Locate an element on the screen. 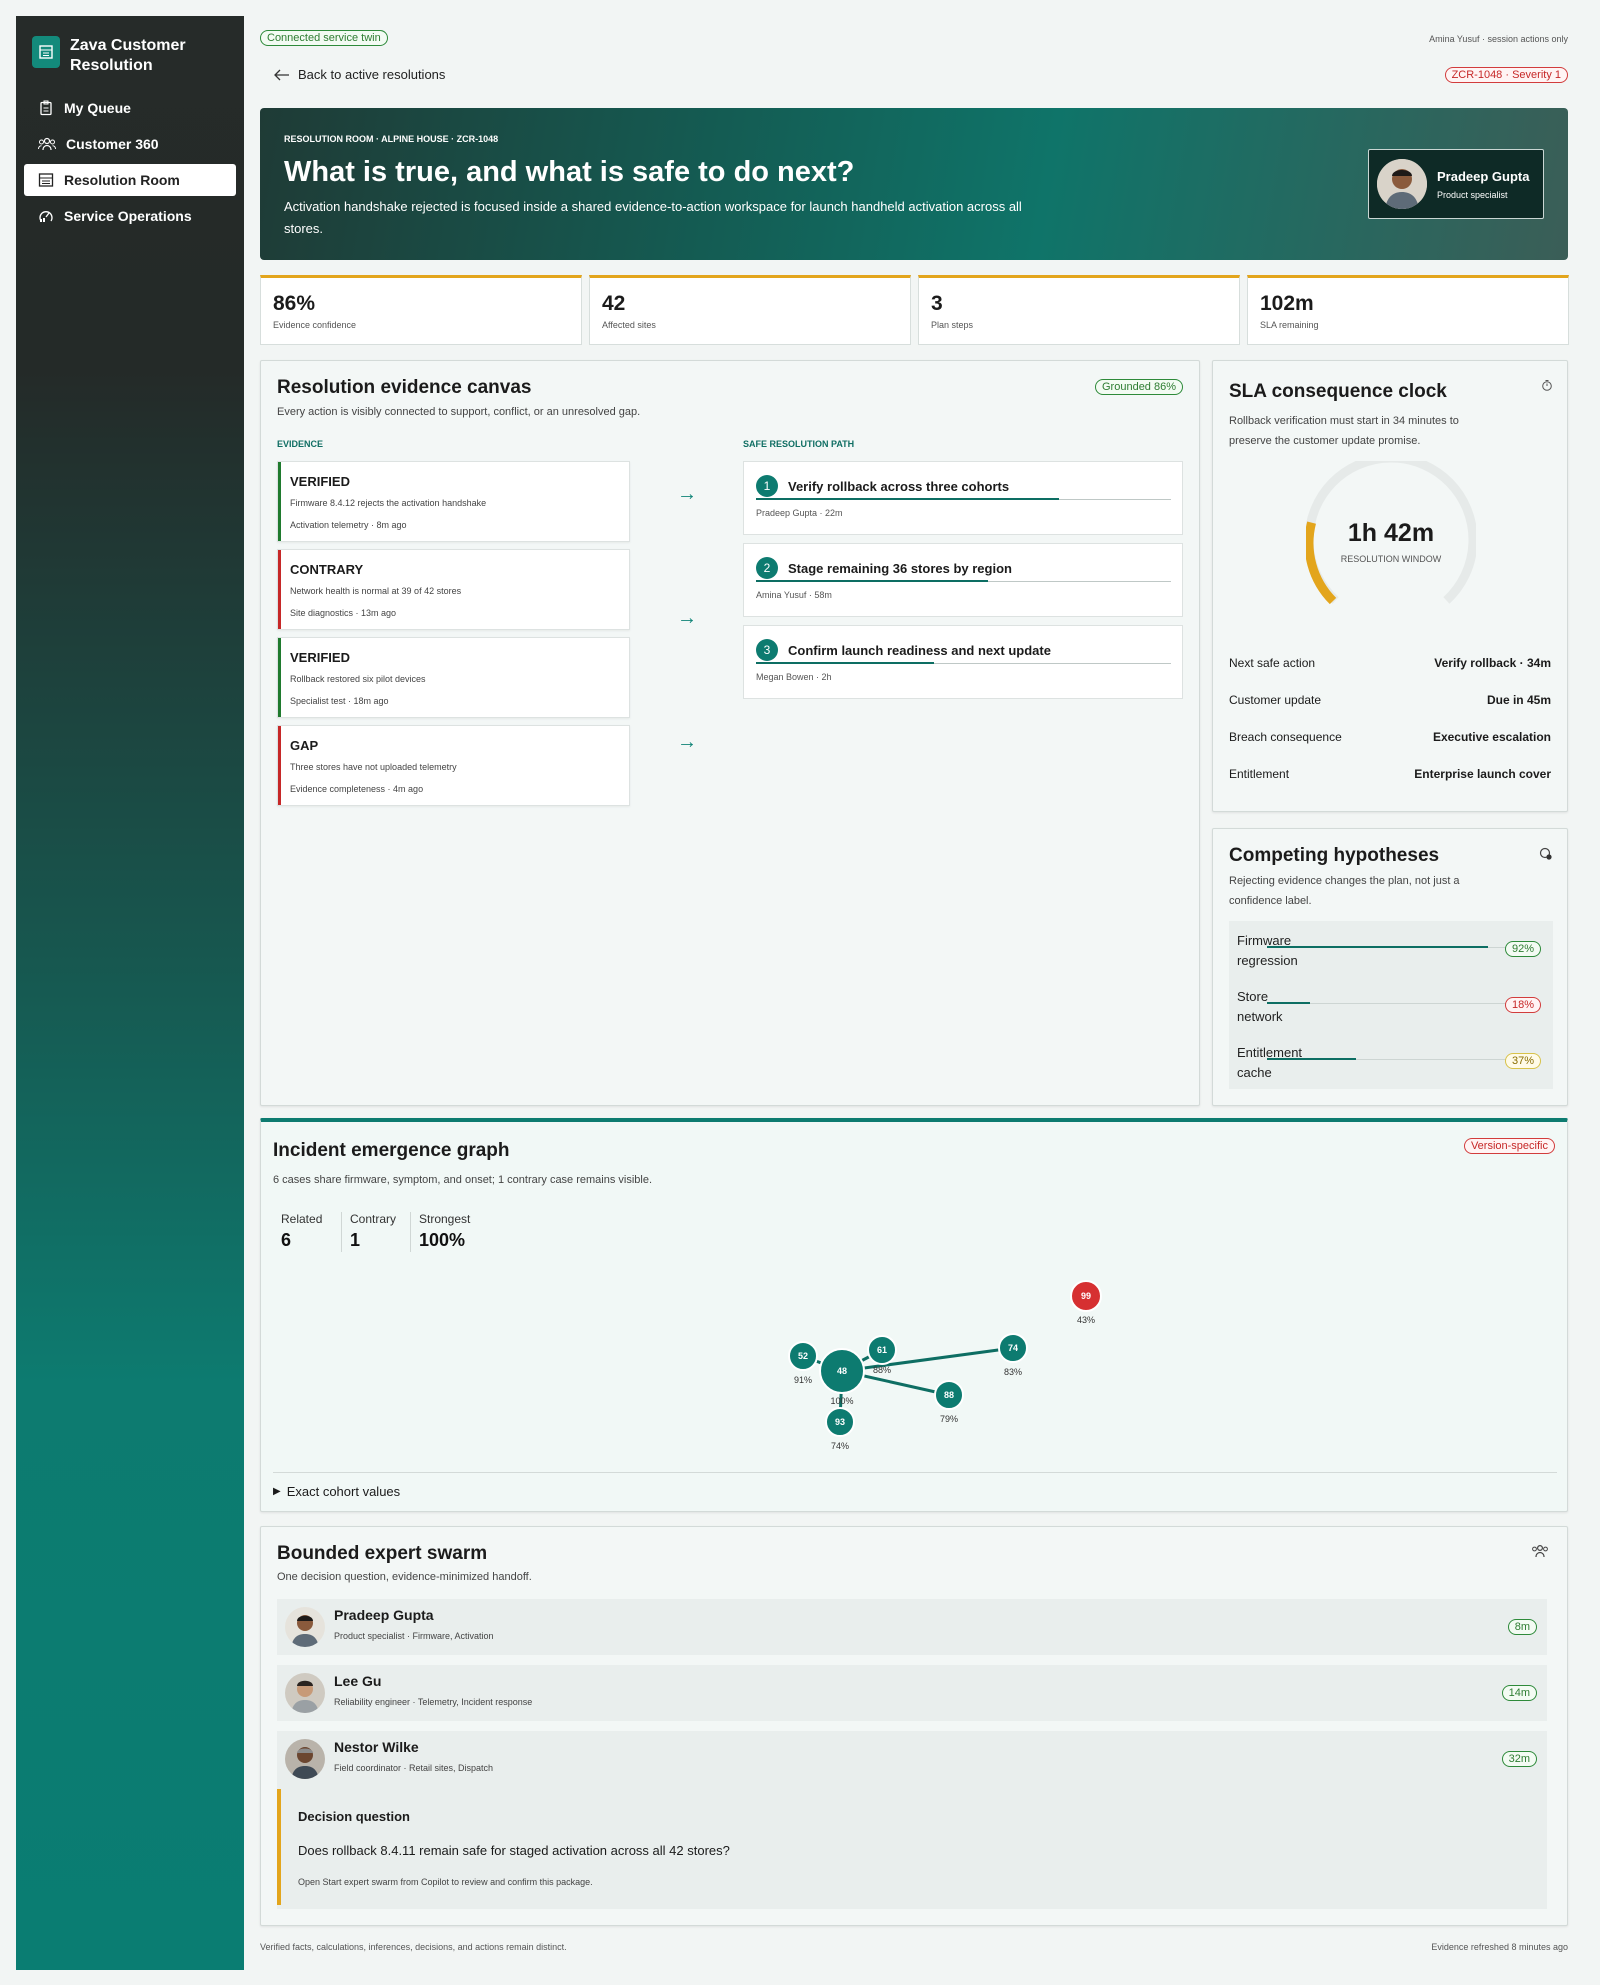 The height and width of the screenshot is (1985, 1600). sla-row-label: Next safe action is located at coordinates (1272, 663).